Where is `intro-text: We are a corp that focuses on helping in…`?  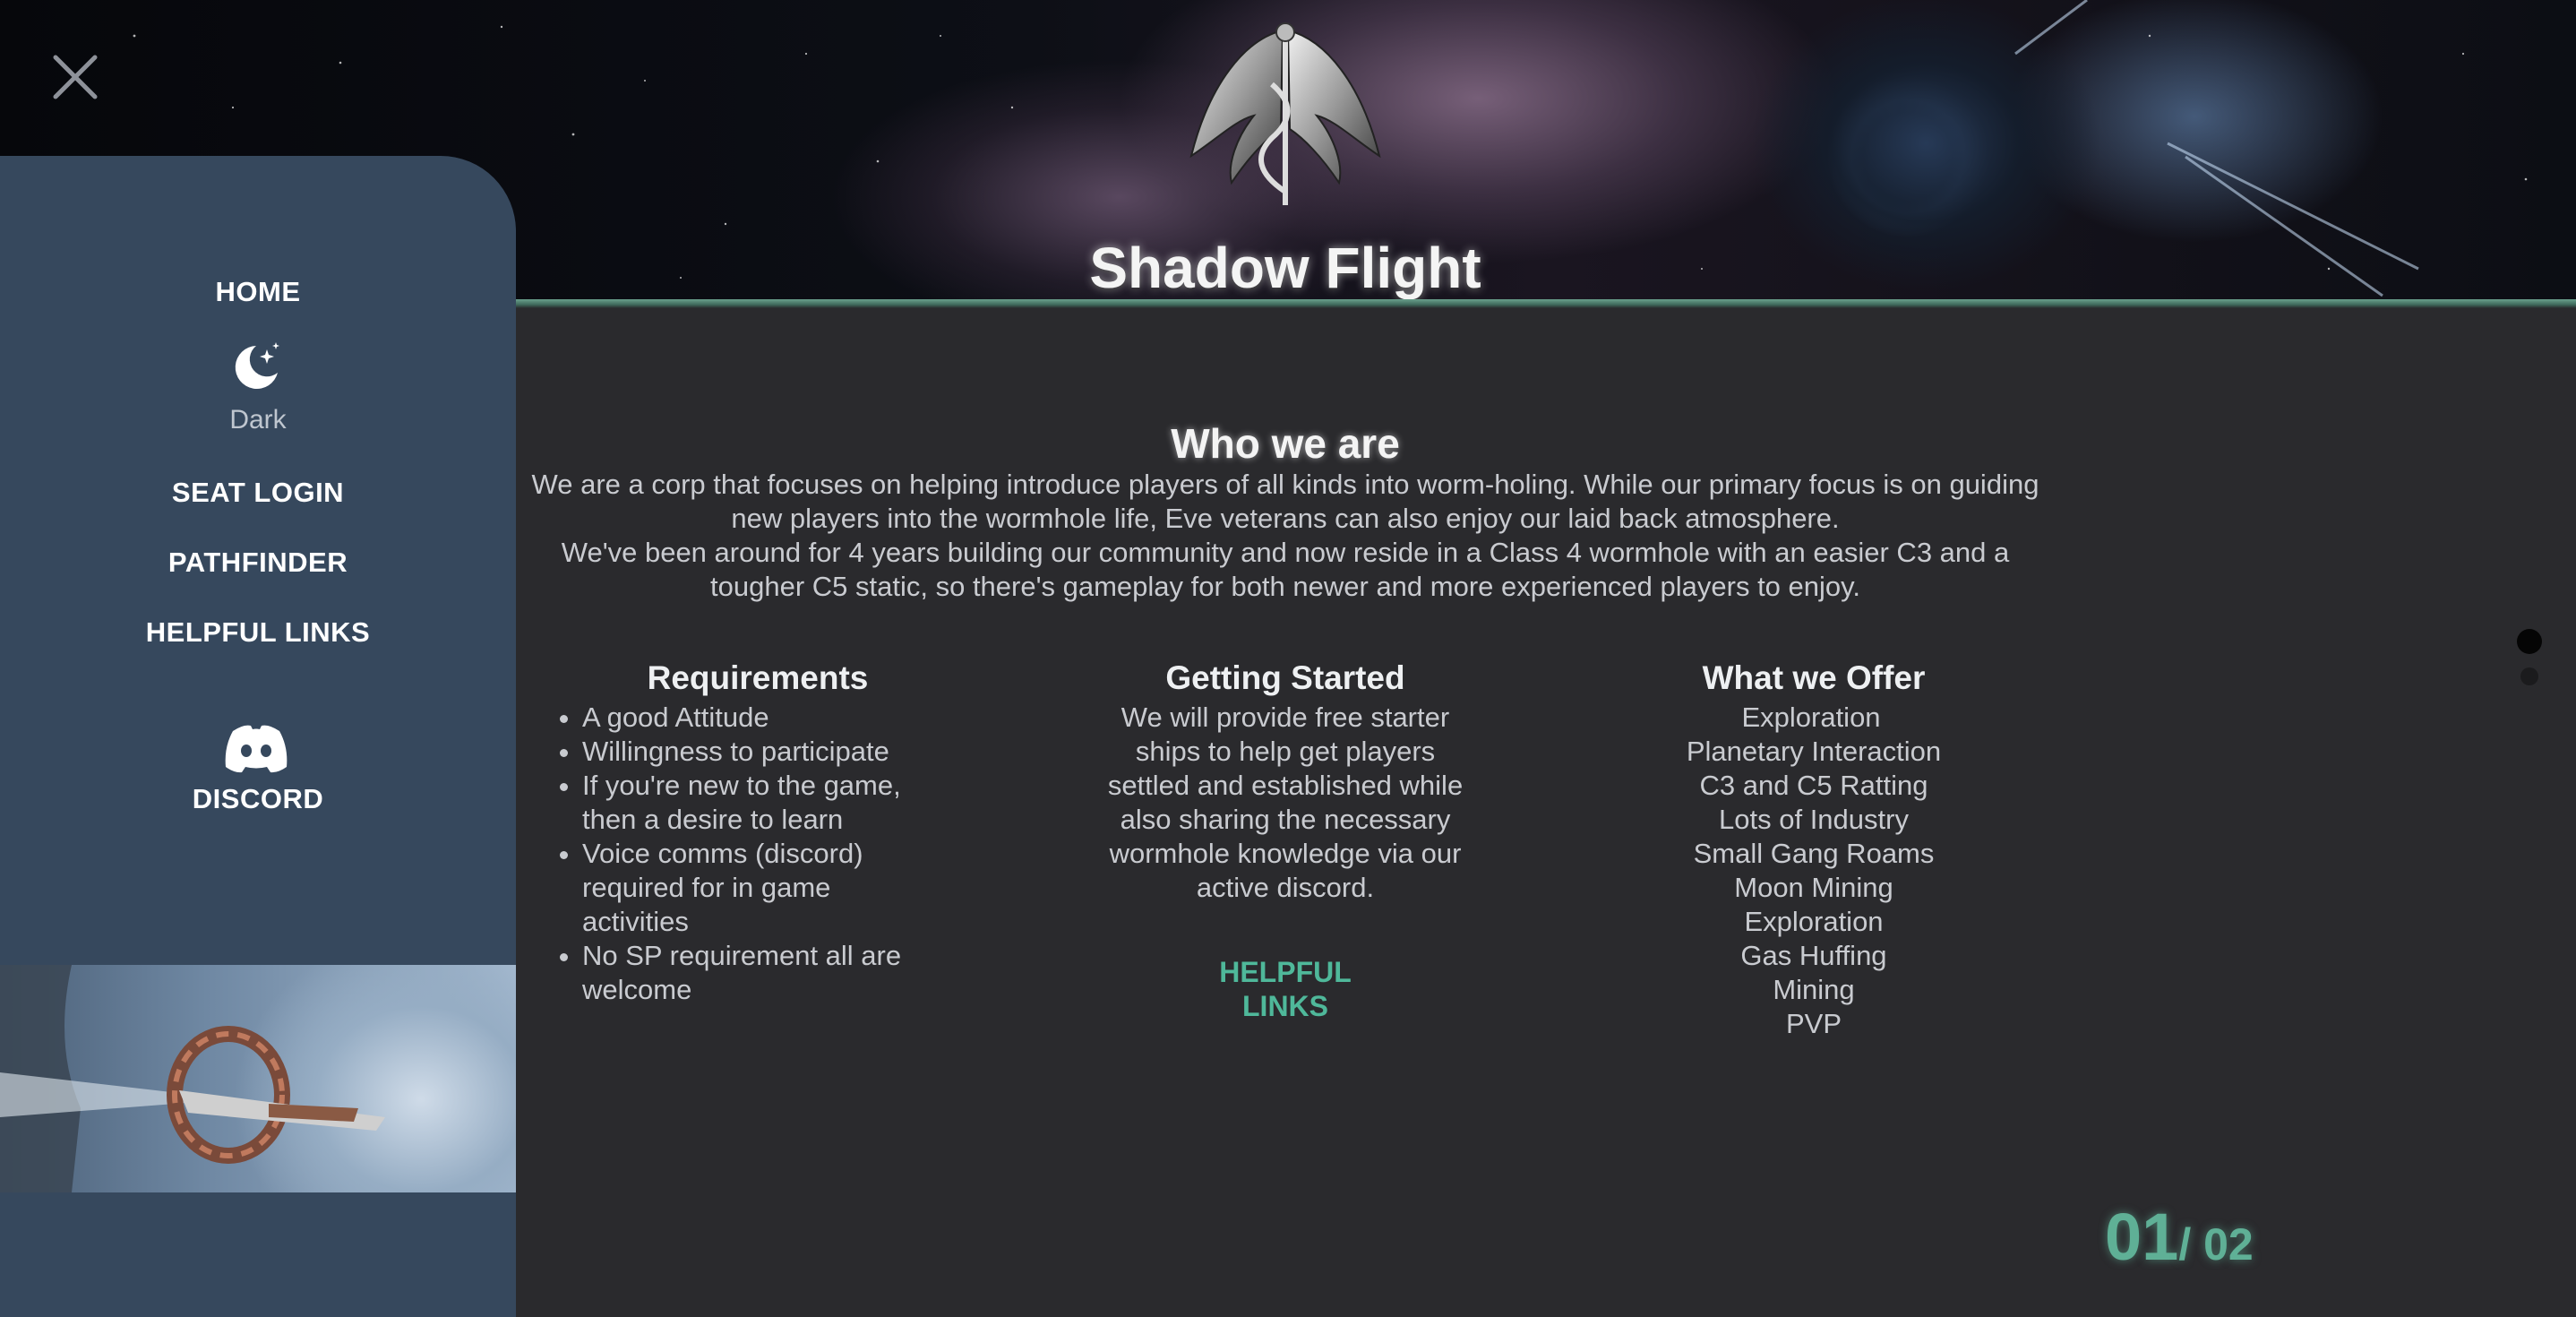 intro-text: We are a corp that focuses on helping in… is located at coordinates (1285, 536).